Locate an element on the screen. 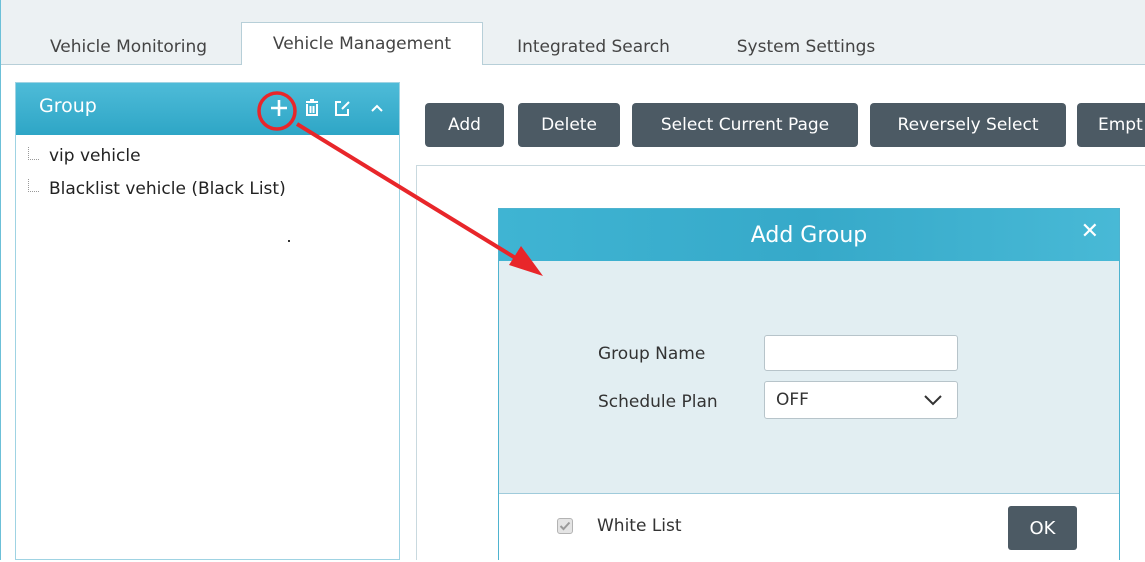  dialog-footer: White List OK is located at coordinates (809, 527).